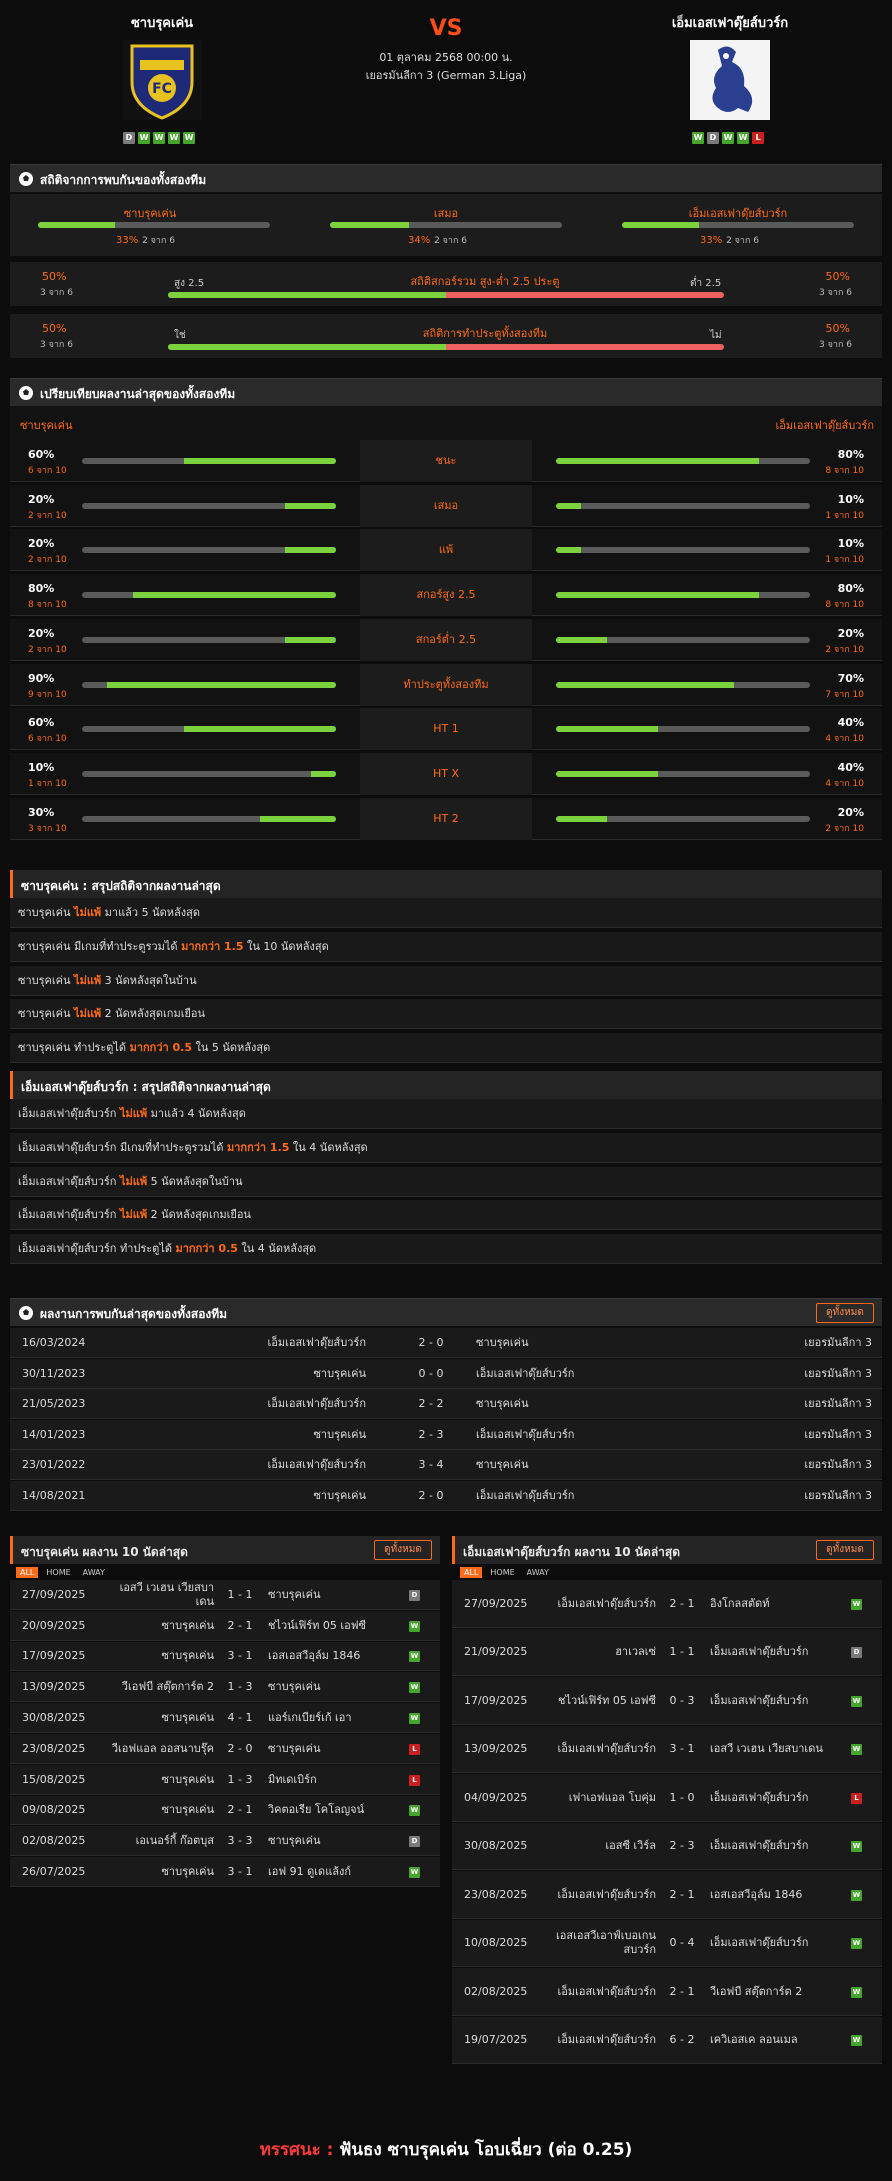 The height and width of the screenshot is (2181, 892). What do you see at coordinates (162, 80) in the screenshot?
I see `home-team-logo: FC` at bounding box center [162, 80].